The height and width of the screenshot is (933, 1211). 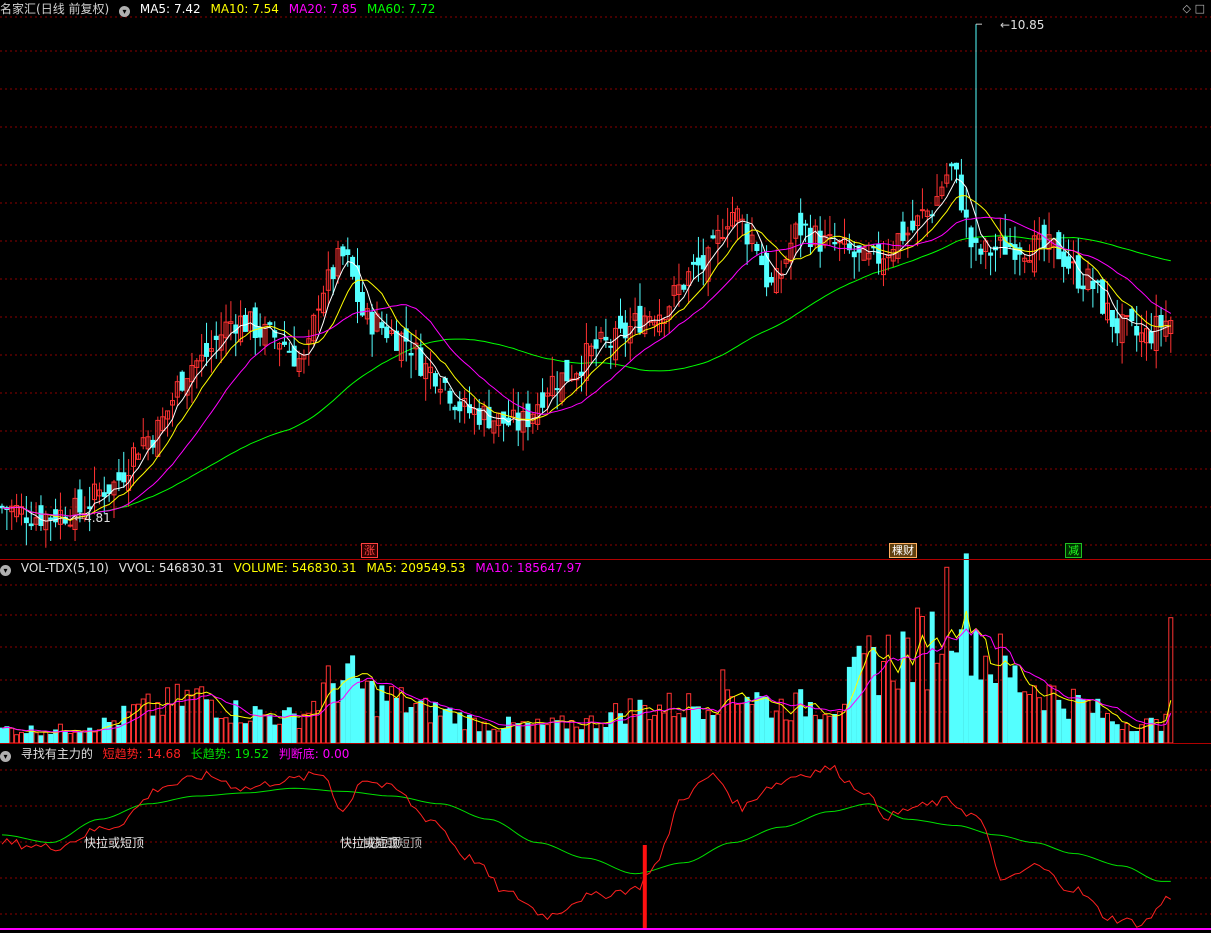 I want to click on event-tag-1: 涨, so click(x=369, y=550).